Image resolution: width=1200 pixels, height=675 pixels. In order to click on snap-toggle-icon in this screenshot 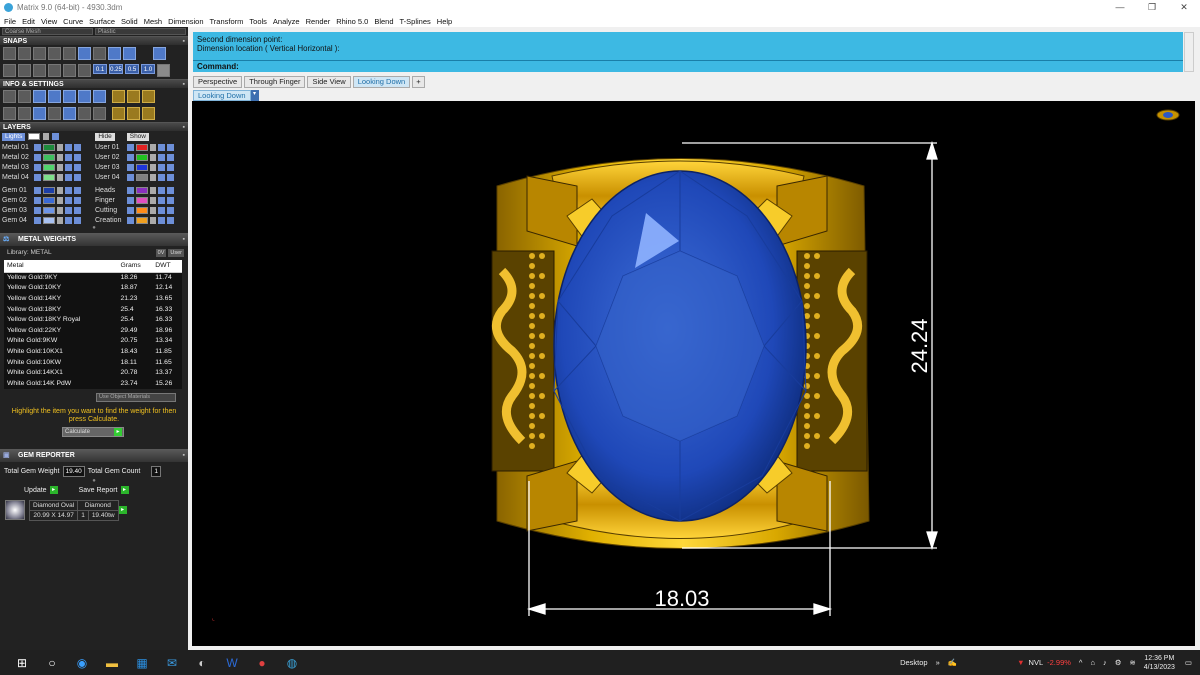, I will do `click(159, 53)`.